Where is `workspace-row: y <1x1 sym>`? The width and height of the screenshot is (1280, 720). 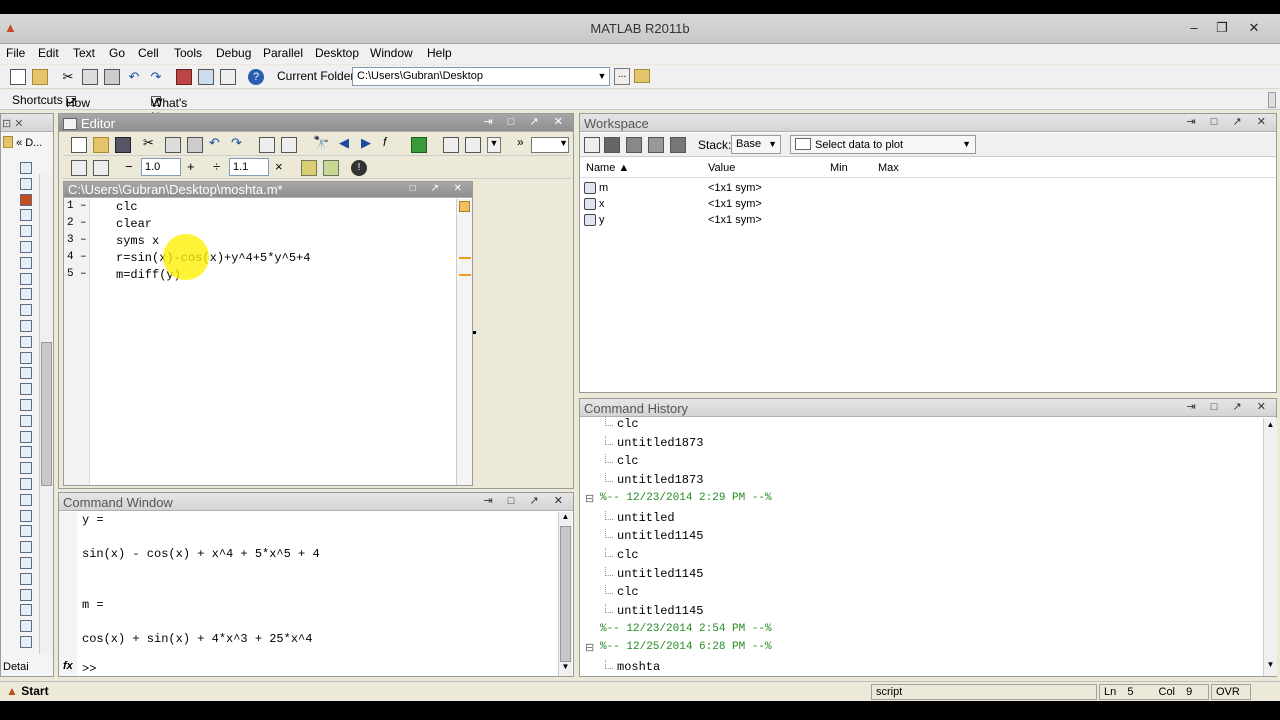
workspace-row: y <1x1 sym> is located at coordinates (928, 221).